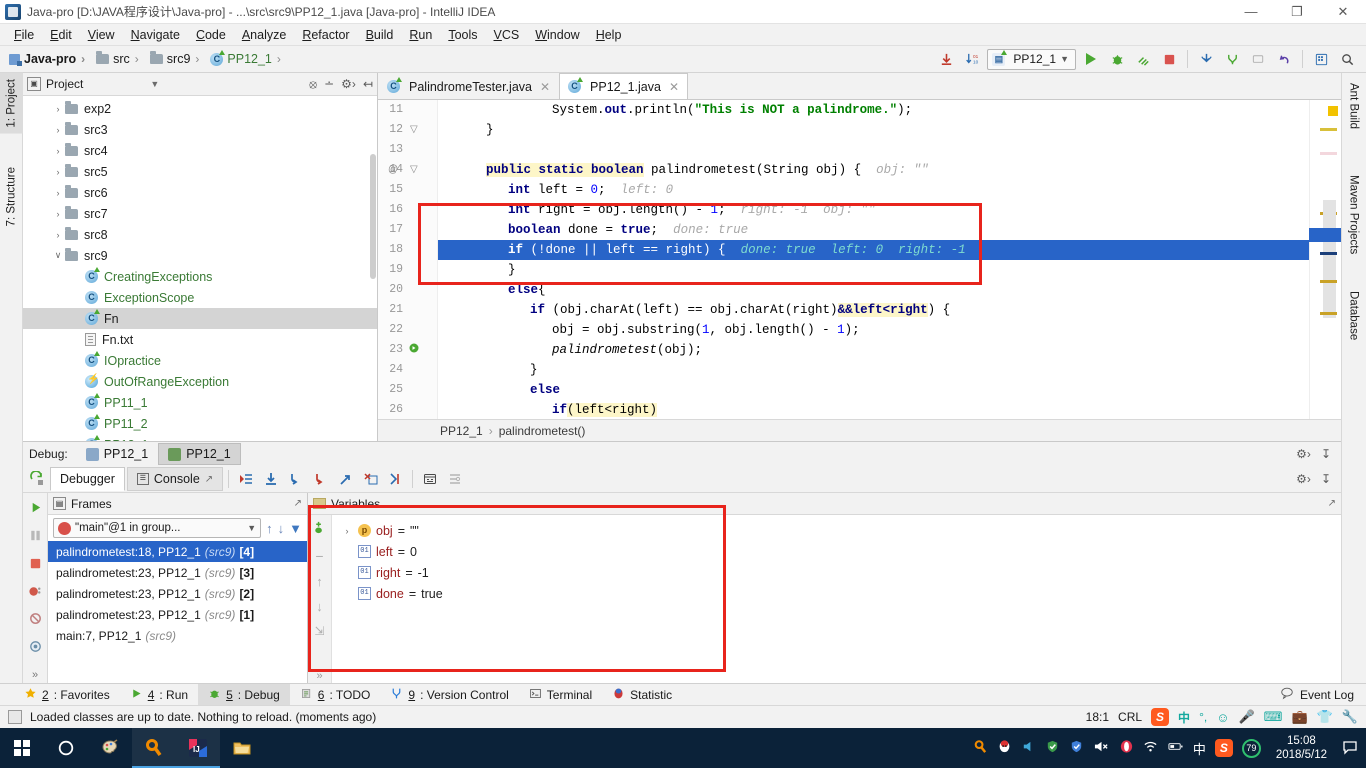 The image size is (1366, 768). Describe the element at coordinates (49, 59) in the screenshot. I see `breadcrumb-project: Java-pro ›` at that location.